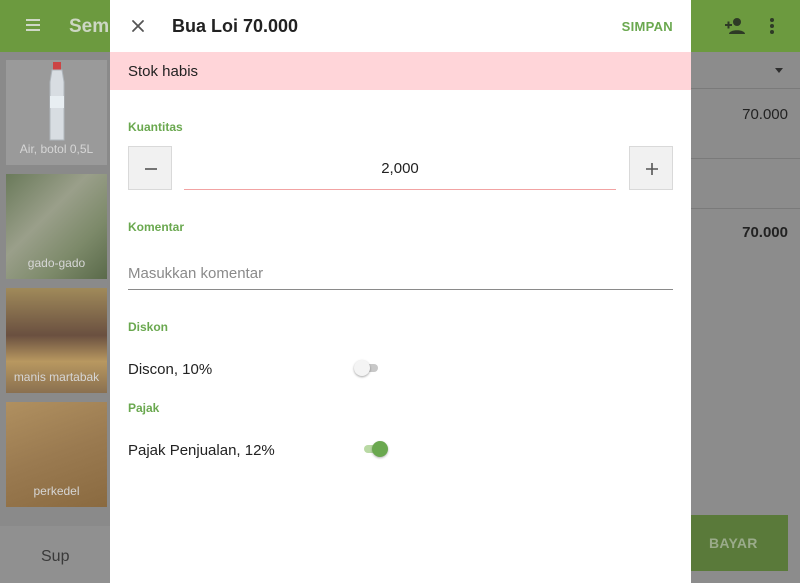  What do you see at coordinates (201, 450) in the screenshot?
I see `tax-item-label: Pajak Penjualan, 12%` at bounding box center [201, 450].